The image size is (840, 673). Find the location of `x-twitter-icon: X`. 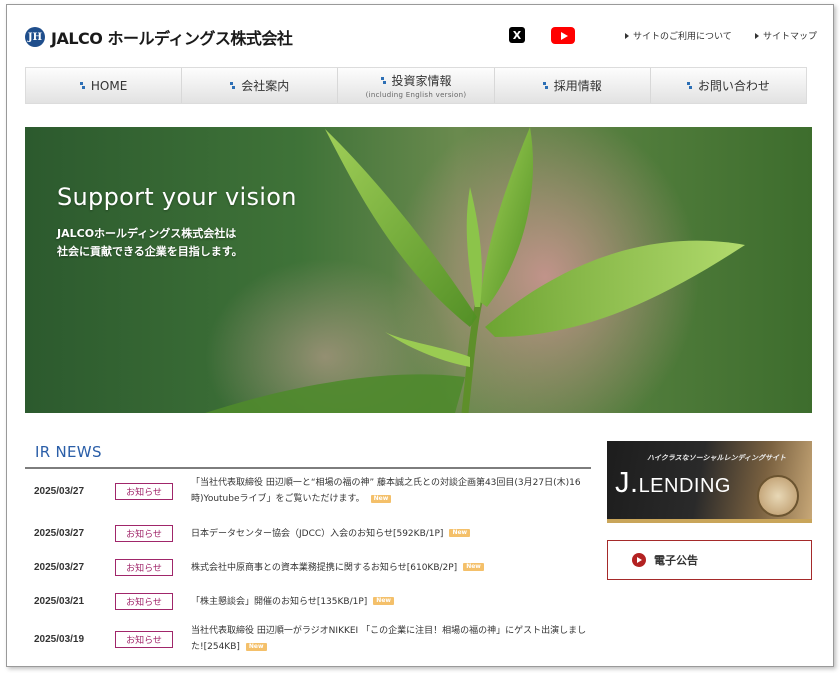

x-twitter-icon: X is located at coordinates (517, 35).